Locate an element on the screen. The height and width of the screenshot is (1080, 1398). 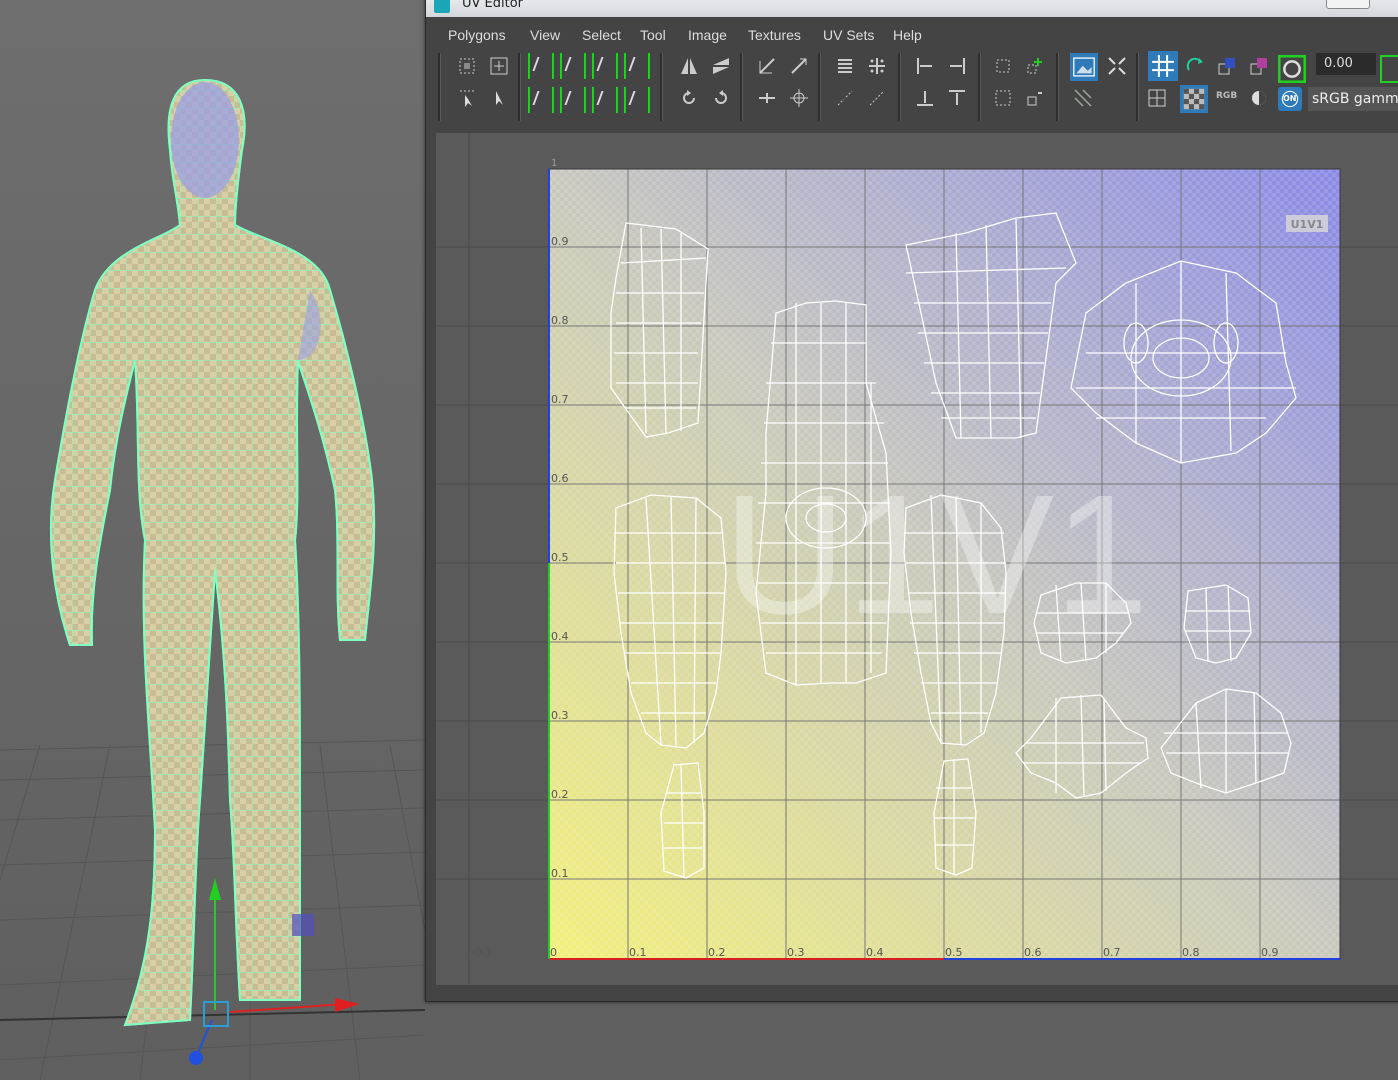
u-label: 0.4 is located at coordinates (875, 952).